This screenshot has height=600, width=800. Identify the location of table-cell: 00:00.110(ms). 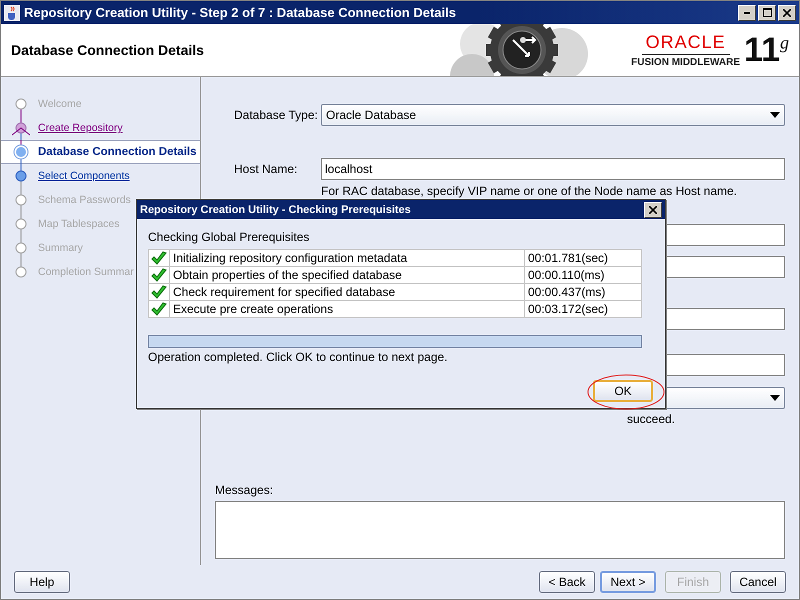
(583, 275).